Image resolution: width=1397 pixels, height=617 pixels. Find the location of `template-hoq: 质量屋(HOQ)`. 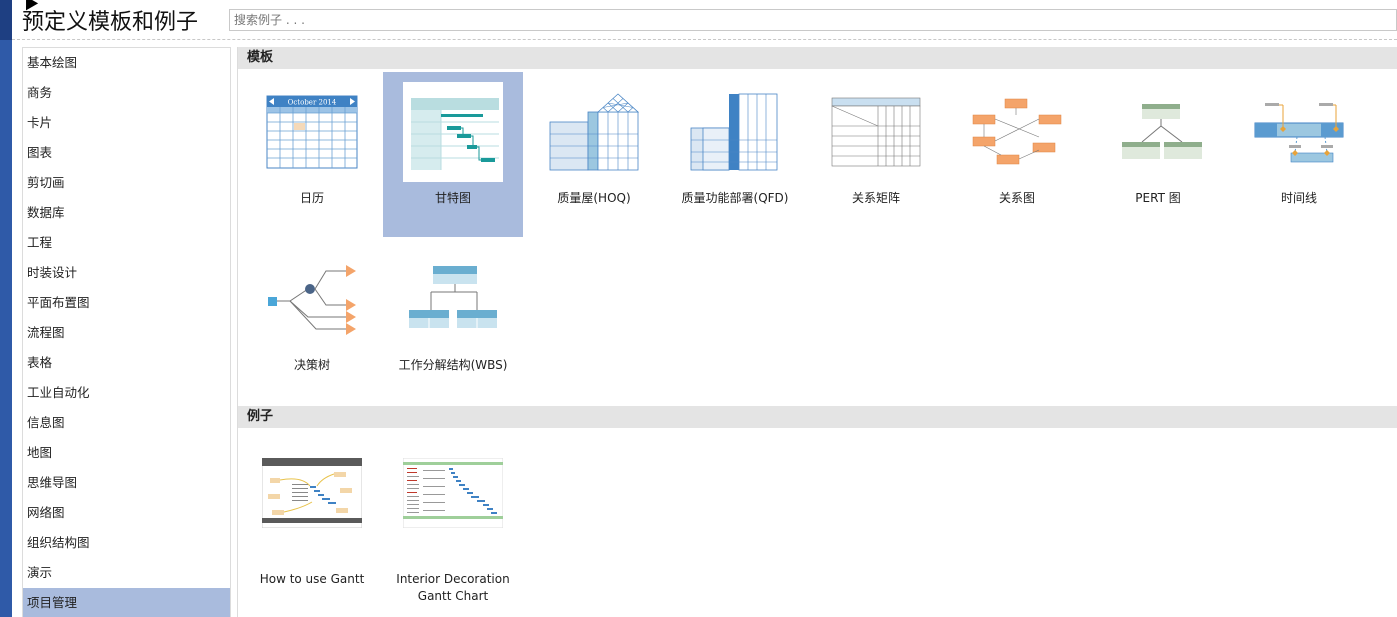

template-hoq: 质量屋(HOQ) is located at coordinates (594, 154).